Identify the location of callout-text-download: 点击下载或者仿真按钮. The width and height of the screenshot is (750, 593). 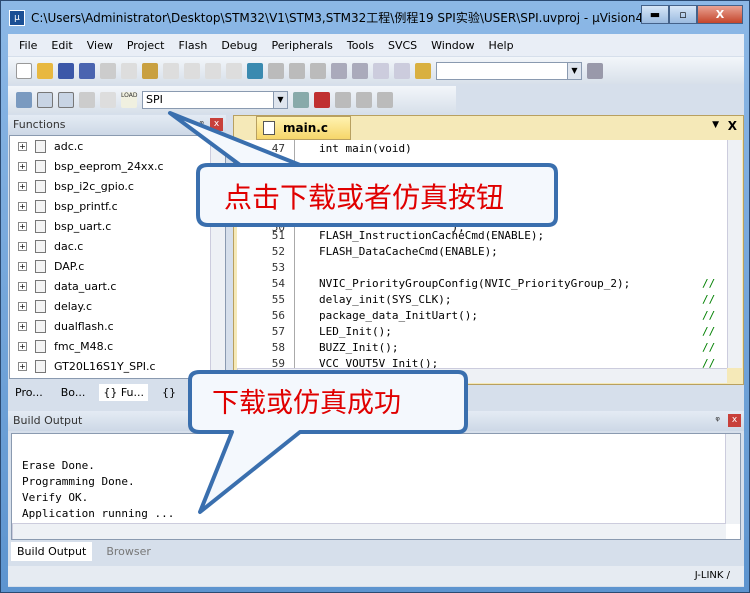
(364, 197).